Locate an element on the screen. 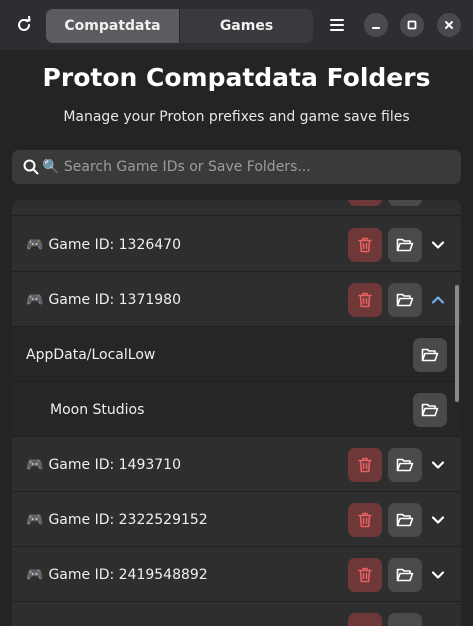 The width and height of the screenshot is (473, 626). list-item-game: 🎮 Game ID: 2322529152 is located at coordinates (236, 519).